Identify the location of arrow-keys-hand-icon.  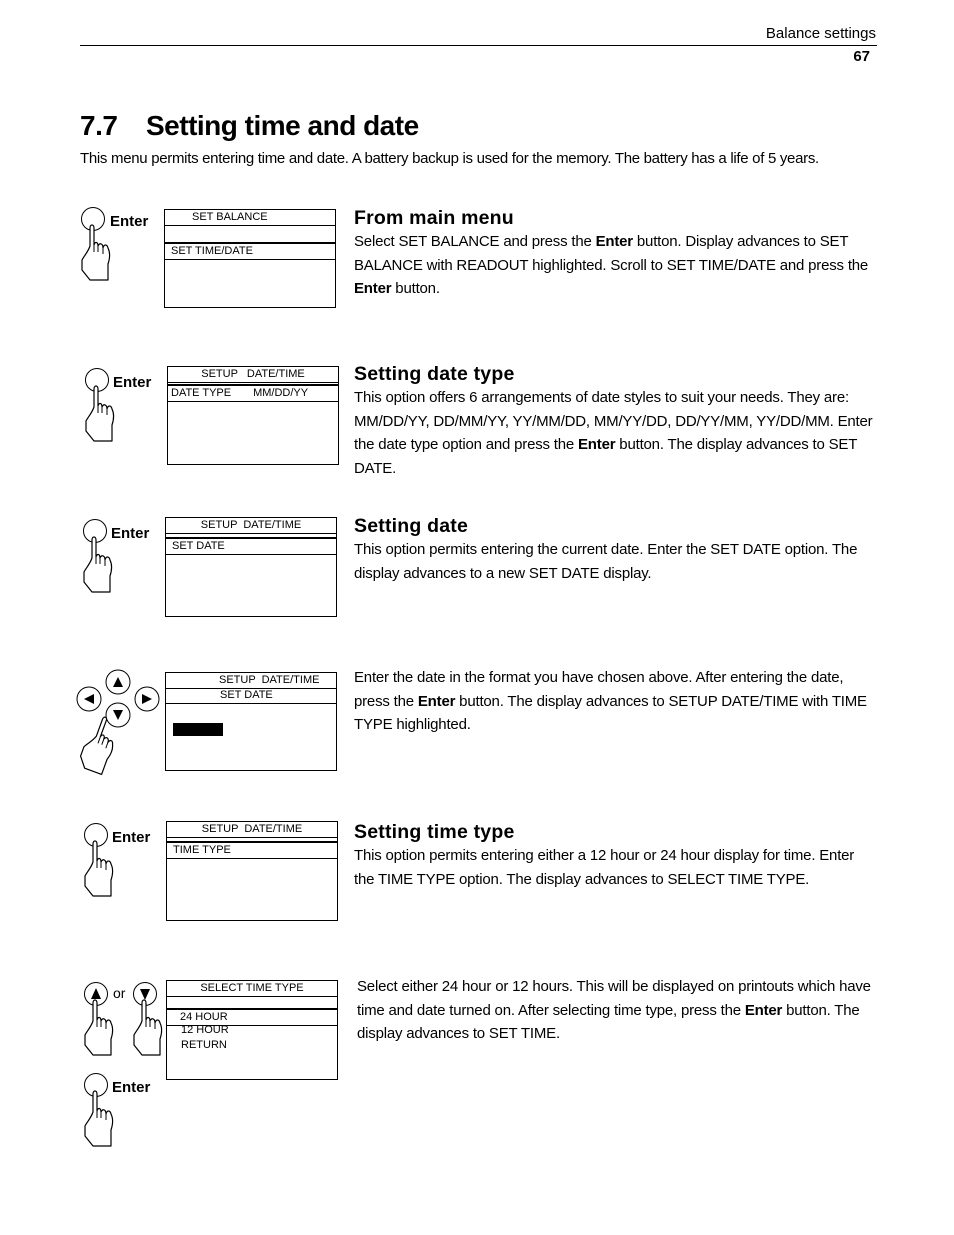
(118, 722).